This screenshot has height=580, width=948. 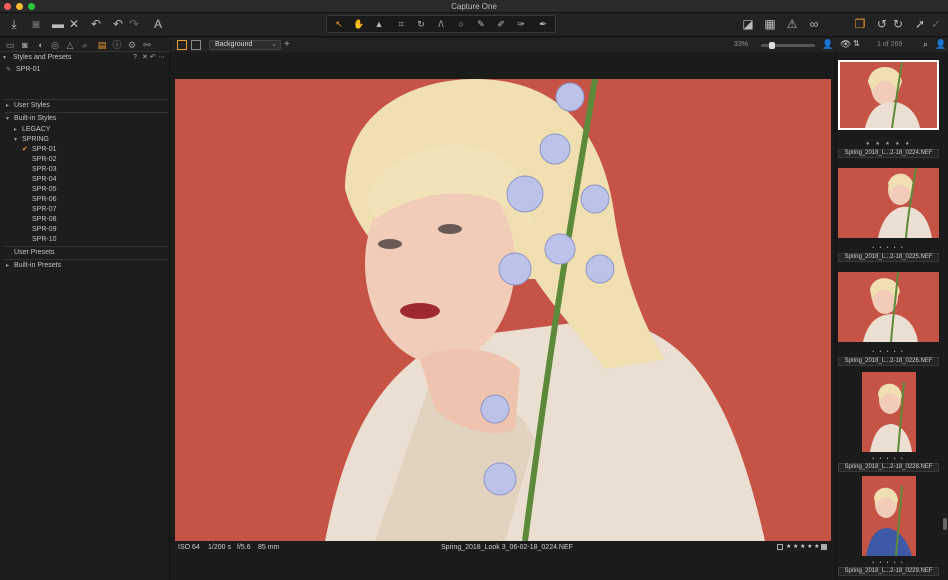 What do you see at coordinates (521, 24) in the screenshot?
I see `eraser-icon: ✑` at bounding box center [521, 24].